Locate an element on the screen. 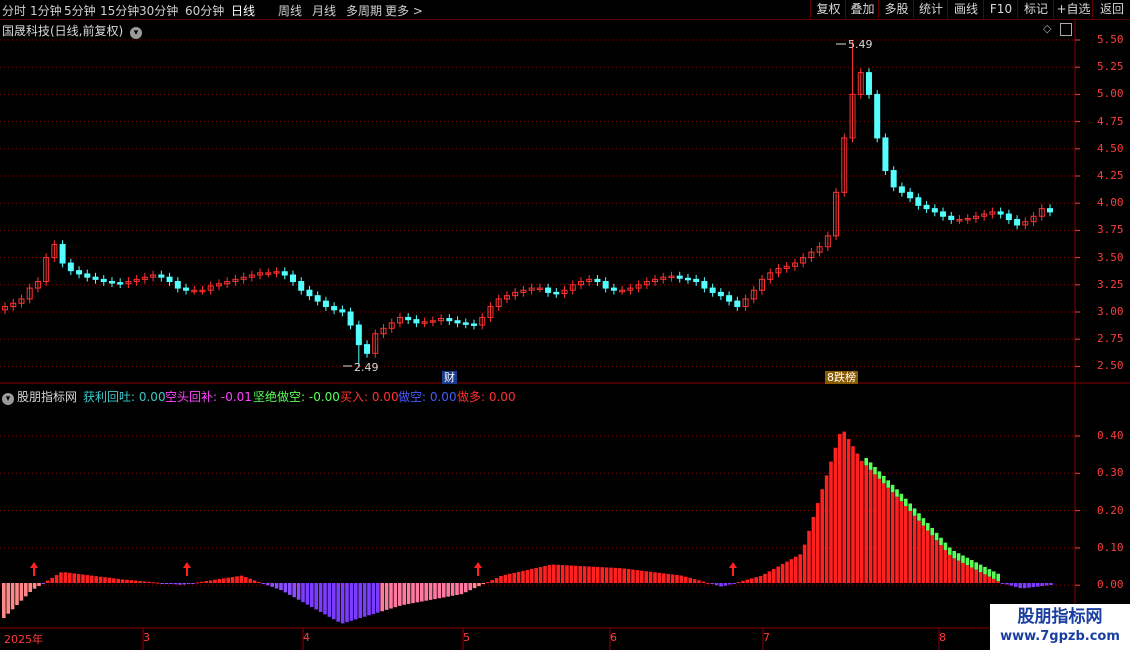  price-tick-label: 3.00 is located at coordinates (1110, 311).